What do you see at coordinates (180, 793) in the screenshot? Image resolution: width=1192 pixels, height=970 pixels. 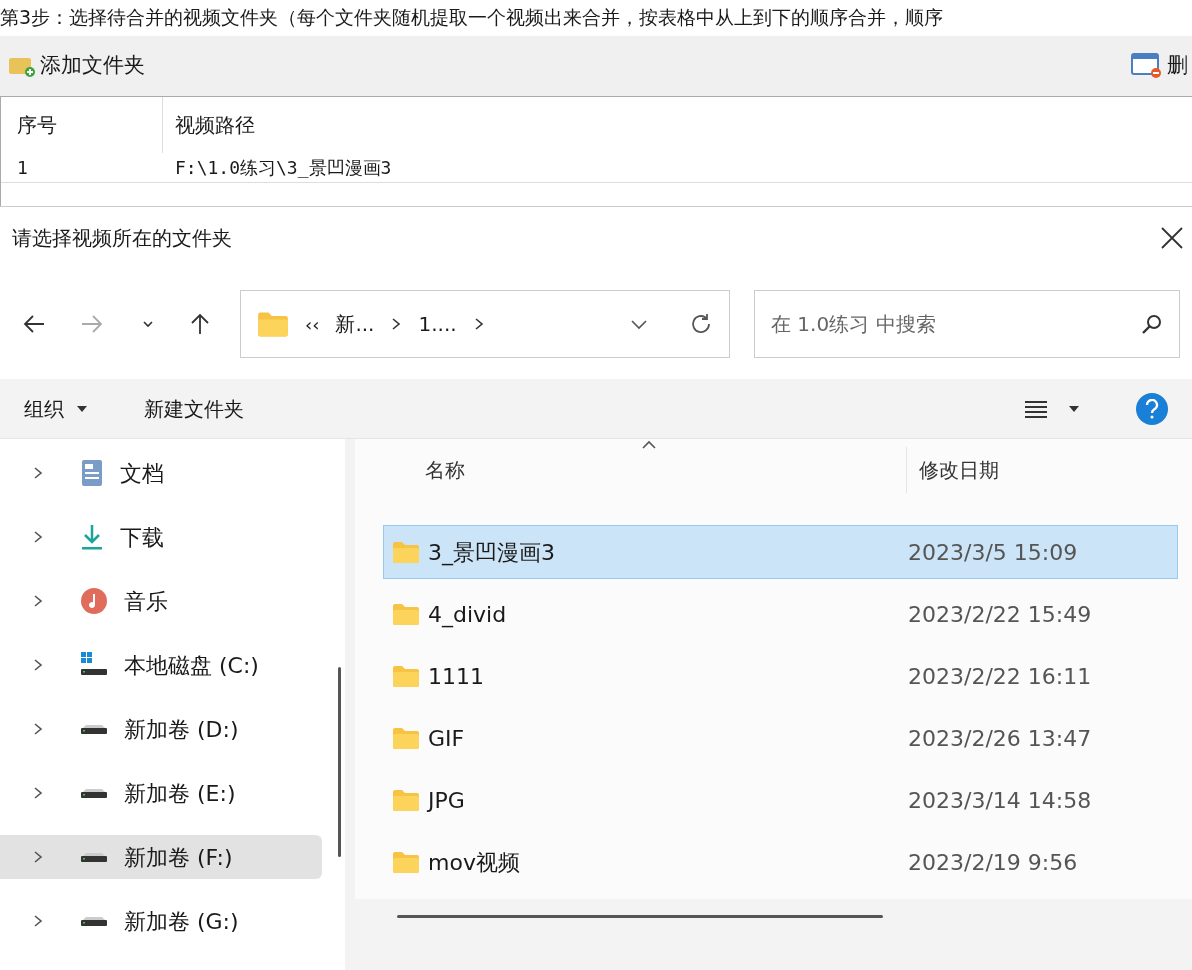 I see `nav-label: 新加卷 (E:)` at bounding box center [180, 793].